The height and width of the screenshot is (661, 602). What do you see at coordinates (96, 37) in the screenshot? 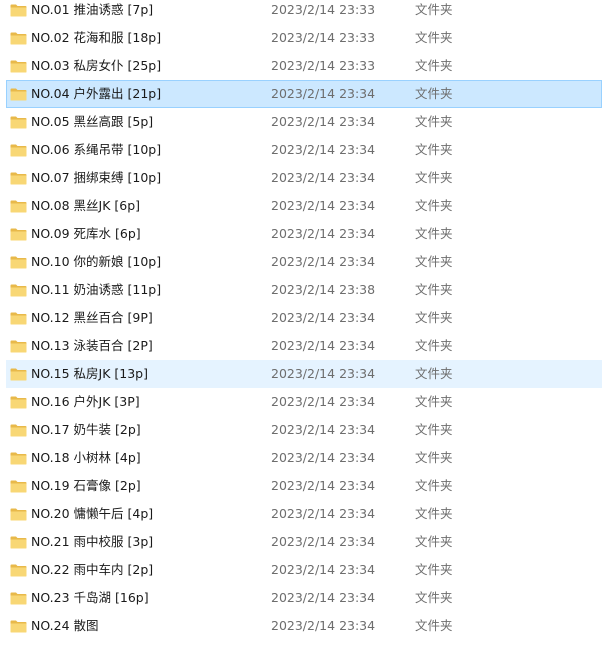
I see `file-name: NO.02 花海和服 [18p]` at bounding box center [96, 37].